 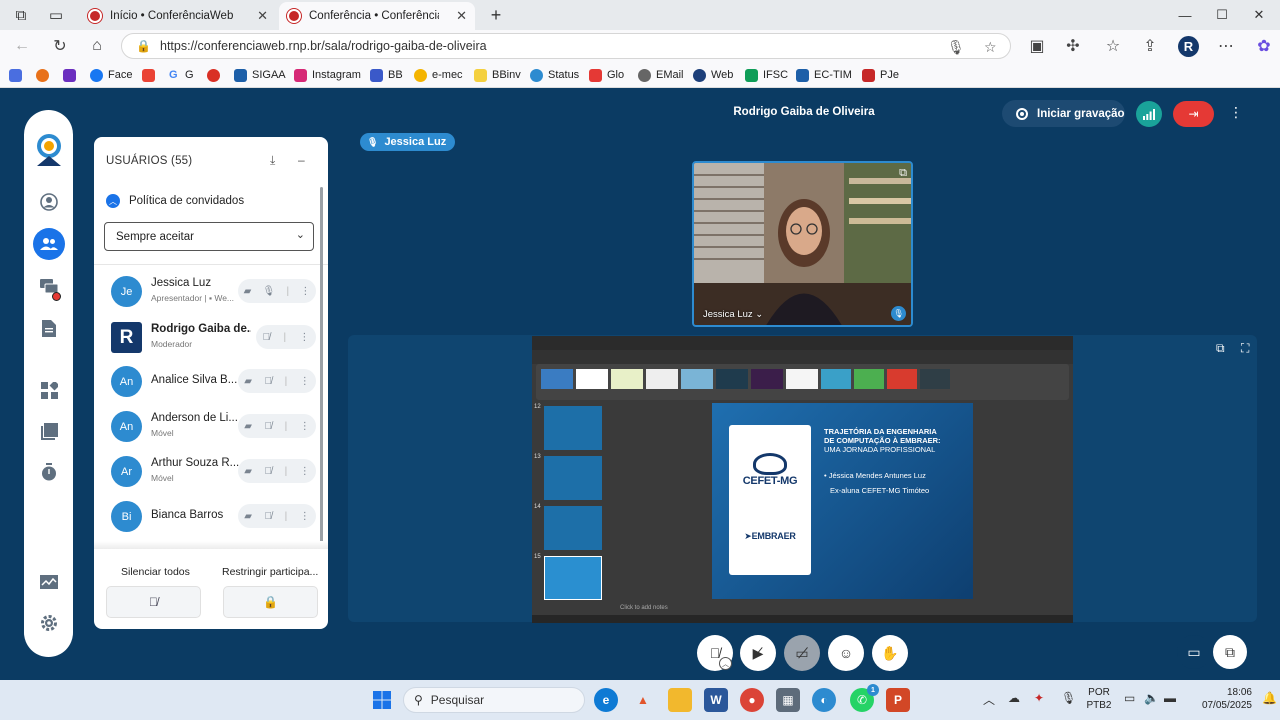 What do you see at coordinates (22, 46) in the screenshot?
I see `back-arrow-icon: ←` at bounding box center [22, 46].